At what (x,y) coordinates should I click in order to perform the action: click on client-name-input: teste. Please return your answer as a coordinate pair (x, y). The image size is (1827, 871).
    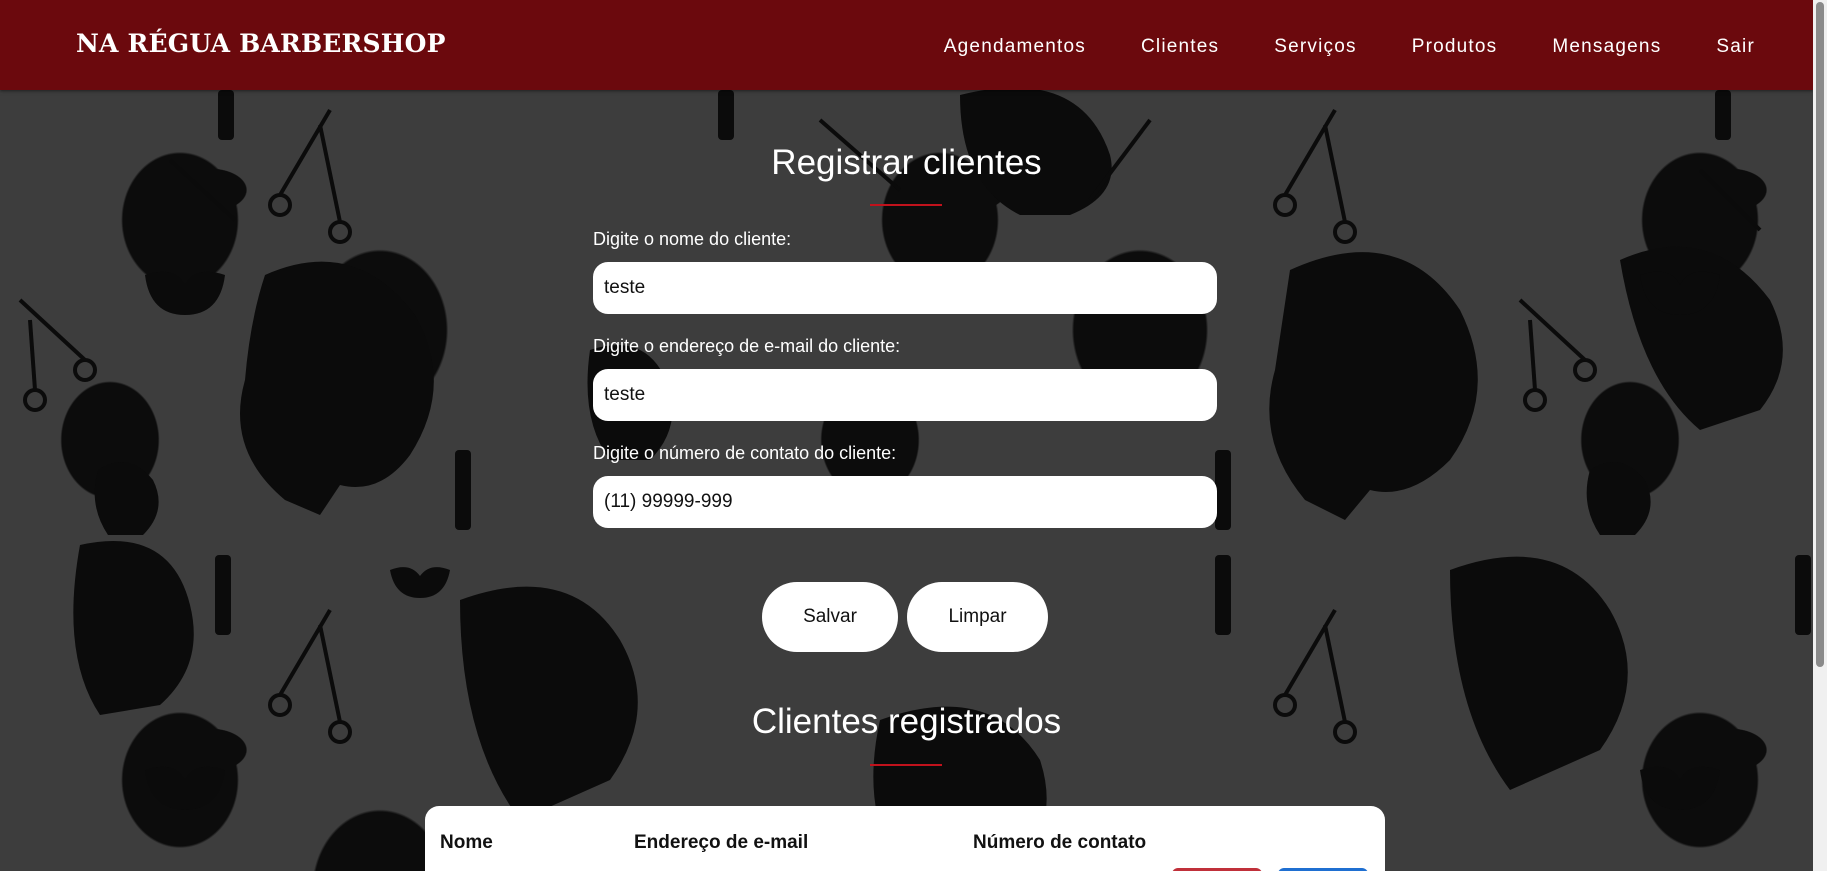
    Looking at the image, I should click on (905, 288).